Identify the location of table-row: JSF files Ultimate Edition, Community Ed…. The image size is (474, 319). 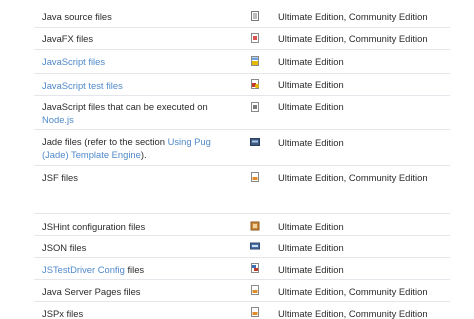
(242, 190).